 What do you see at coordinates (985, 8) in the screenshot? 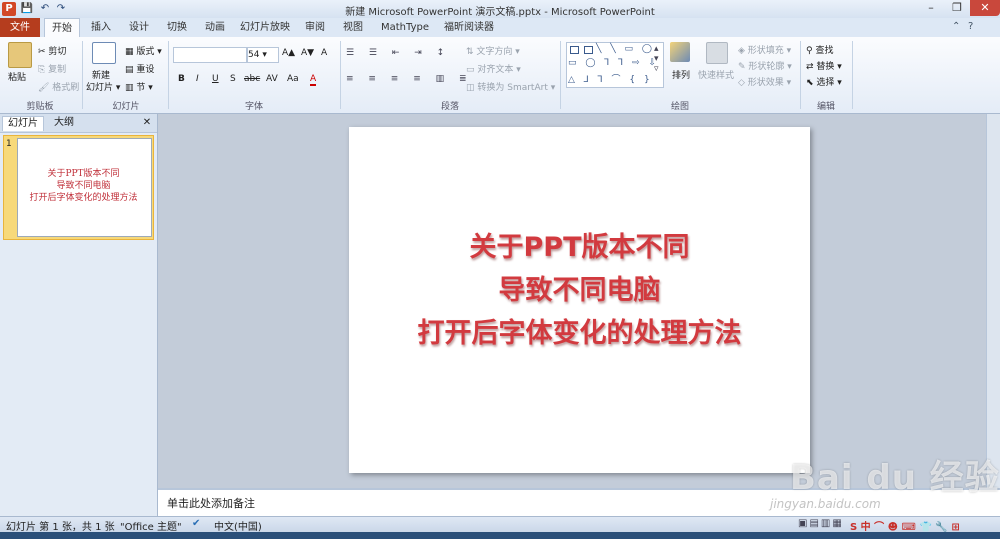
I see `close-button: ✕` at bounding box center [985, 8].